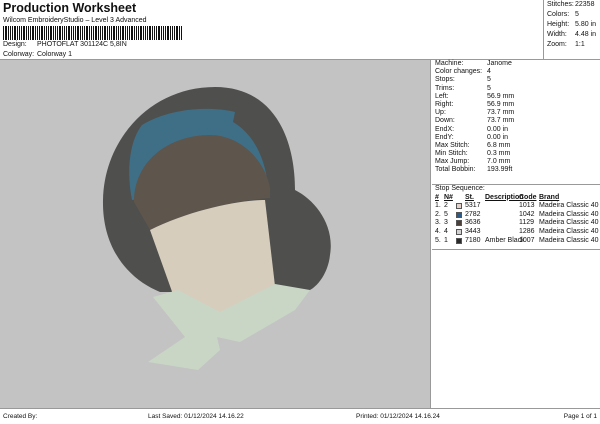 The width and height of the screenshot is (600, 424). Describe the element at coordinates (516, 162) in the screenshot. I see `info-row: Max Jump: 7.0 mm` at that location.